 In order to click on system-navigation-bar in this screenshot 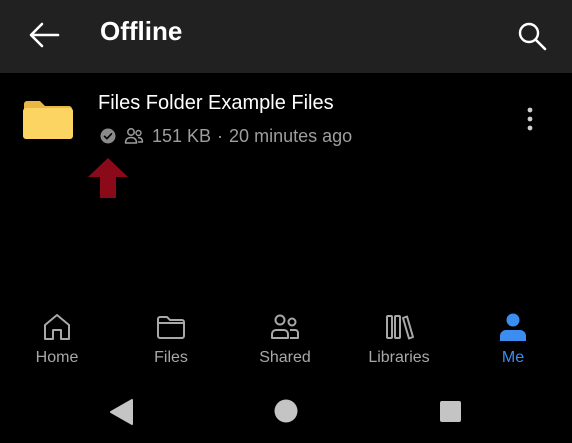, I will do `click(285, 412)`.